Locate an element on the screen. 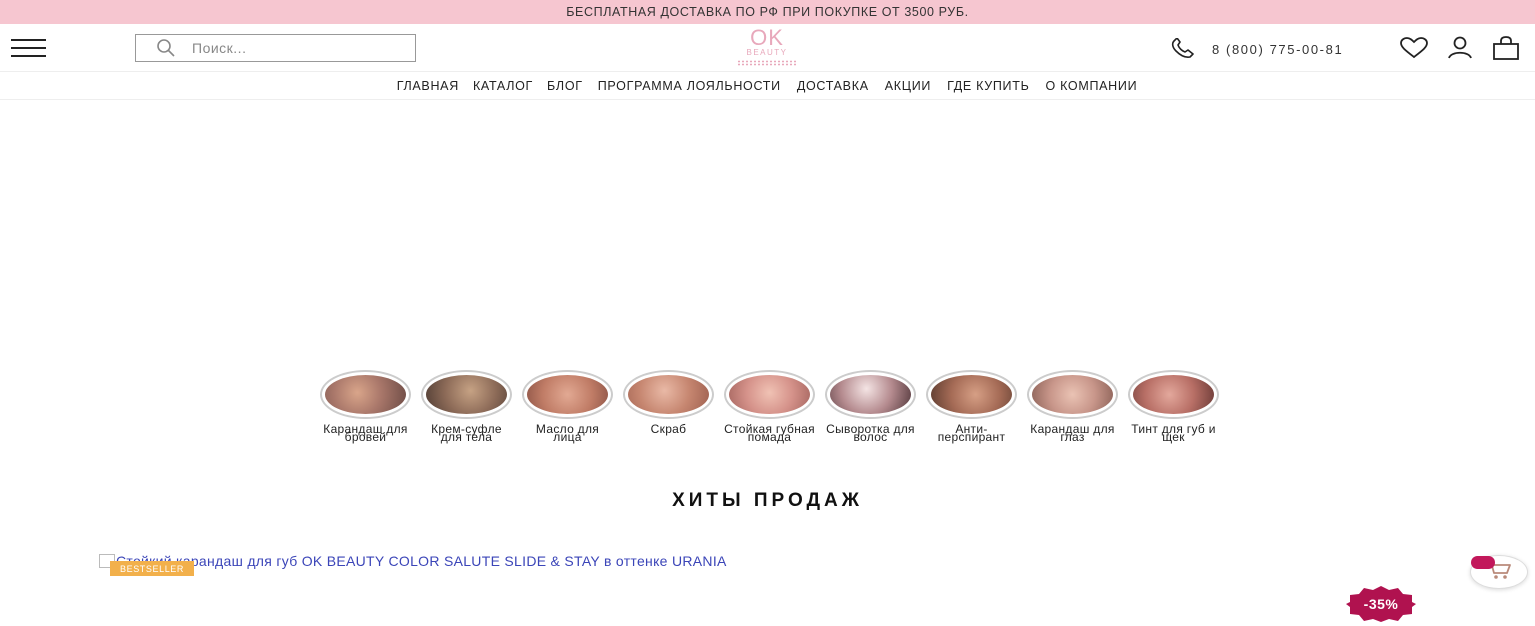  bestseller-badge: BESTSELLER is located at coordinates (152, 568).